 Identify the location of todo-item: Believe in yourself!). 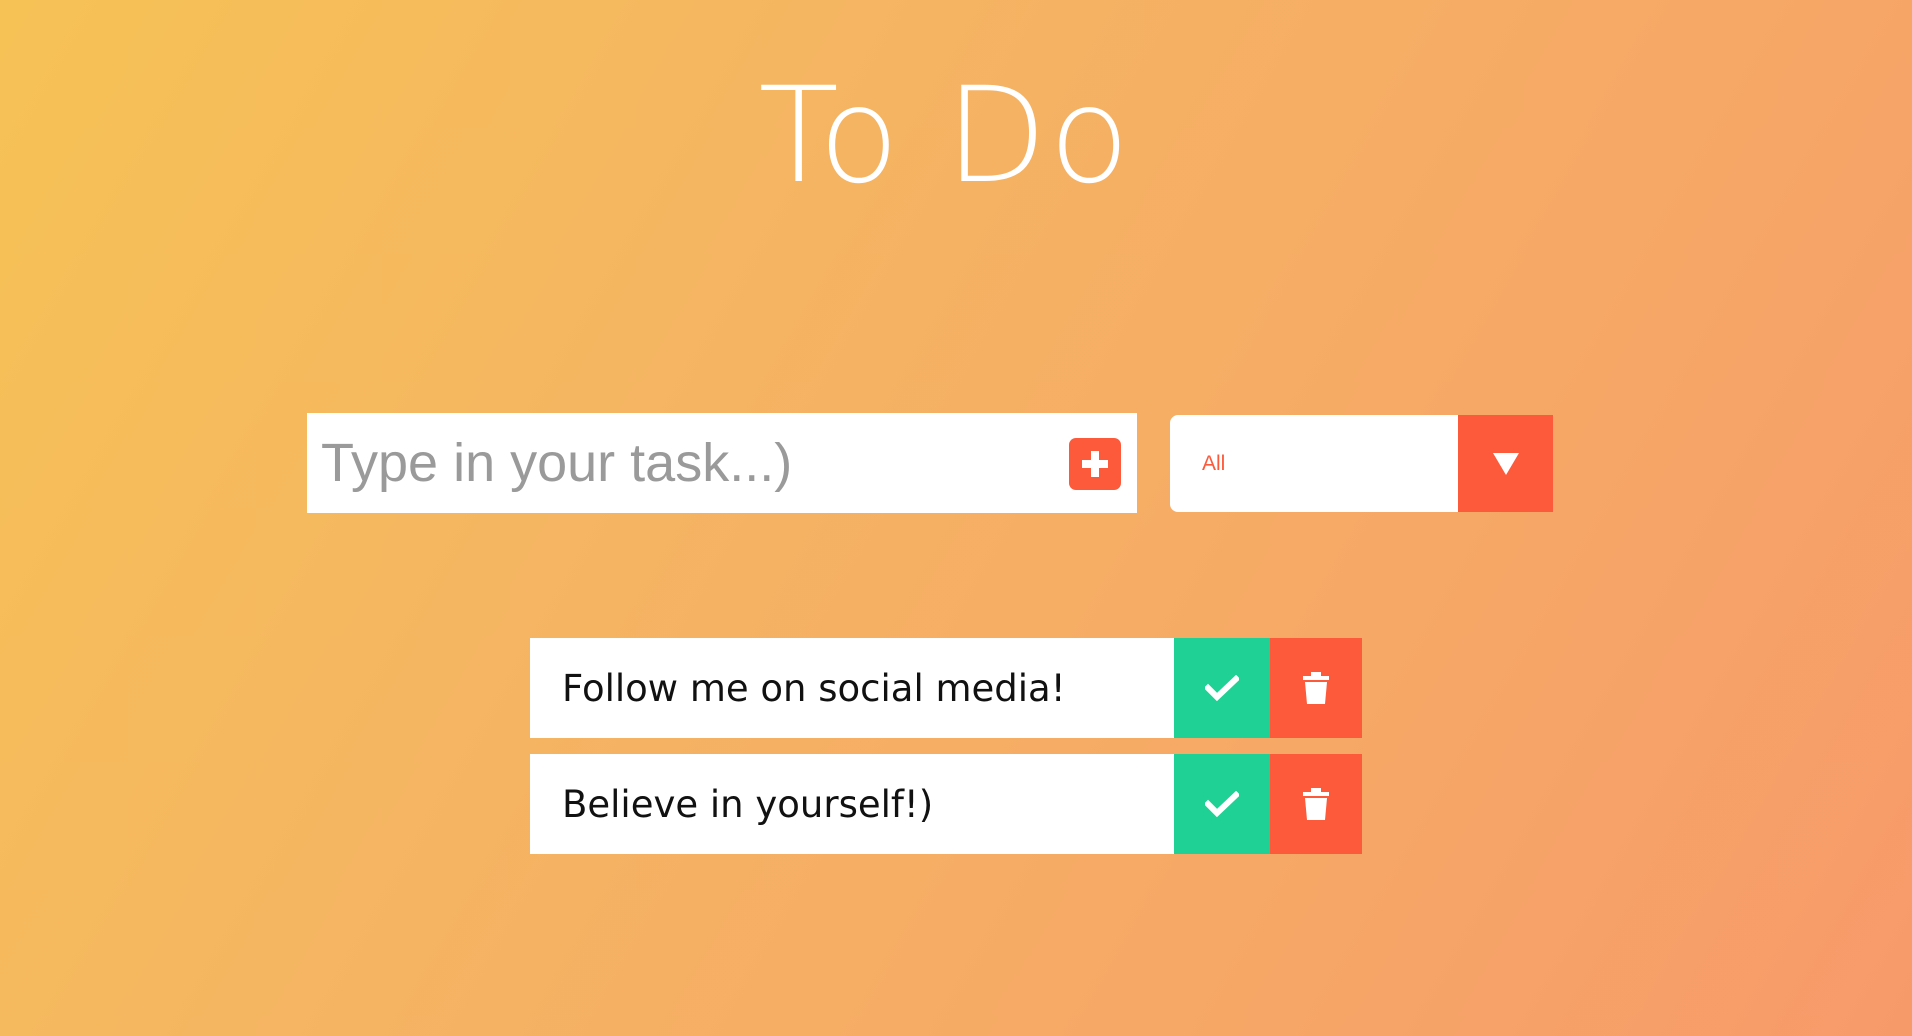
(946, 804).